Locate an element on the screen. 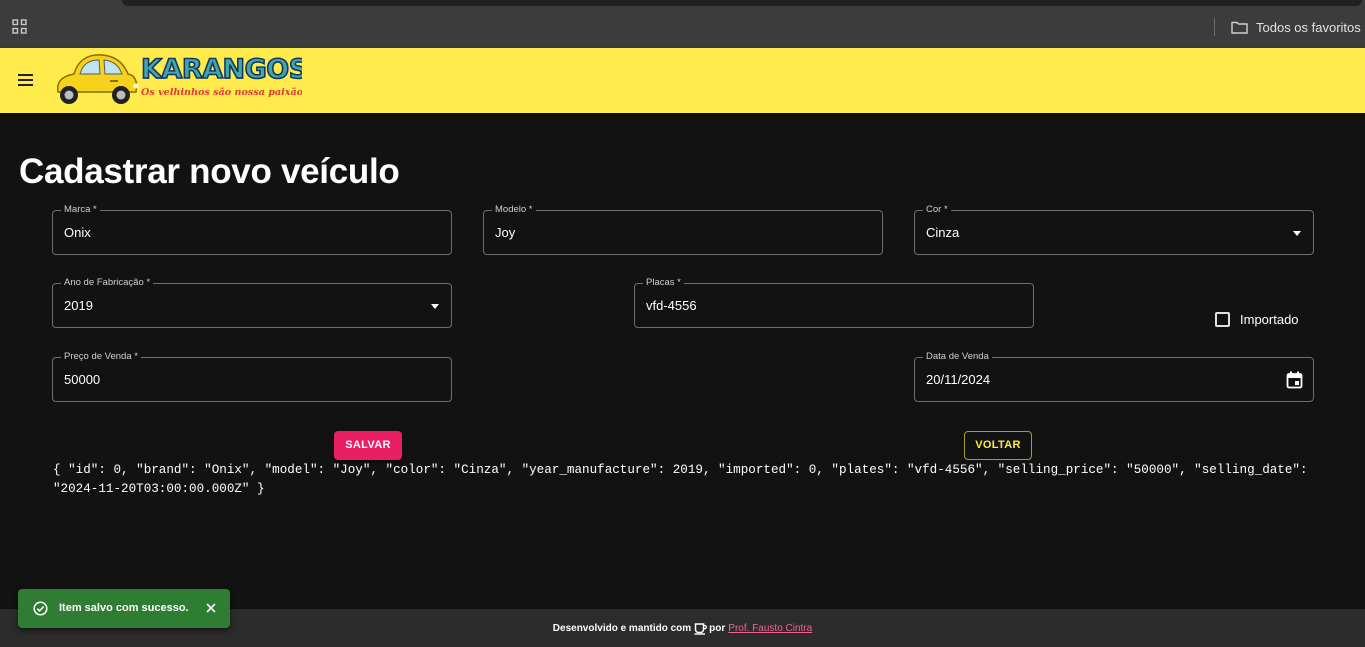  brand-value: Onix is located at coordinates (77, 232).